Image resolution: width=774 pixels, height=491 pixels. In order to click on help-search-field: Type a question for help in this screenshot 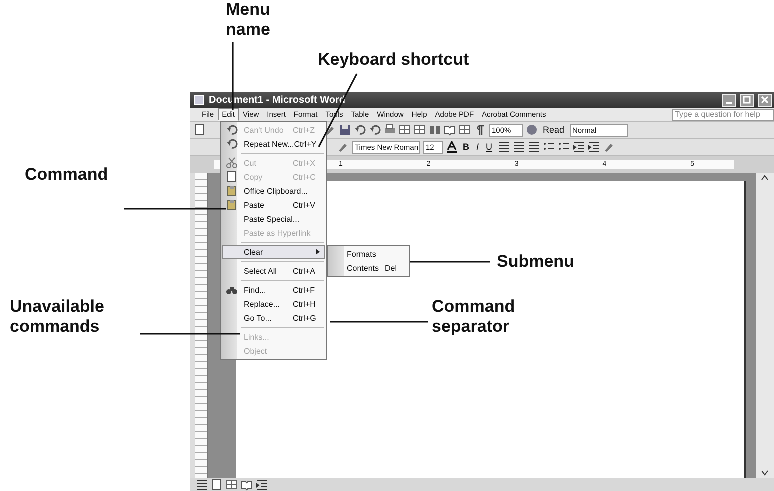, I will do `click(723, 114)`.